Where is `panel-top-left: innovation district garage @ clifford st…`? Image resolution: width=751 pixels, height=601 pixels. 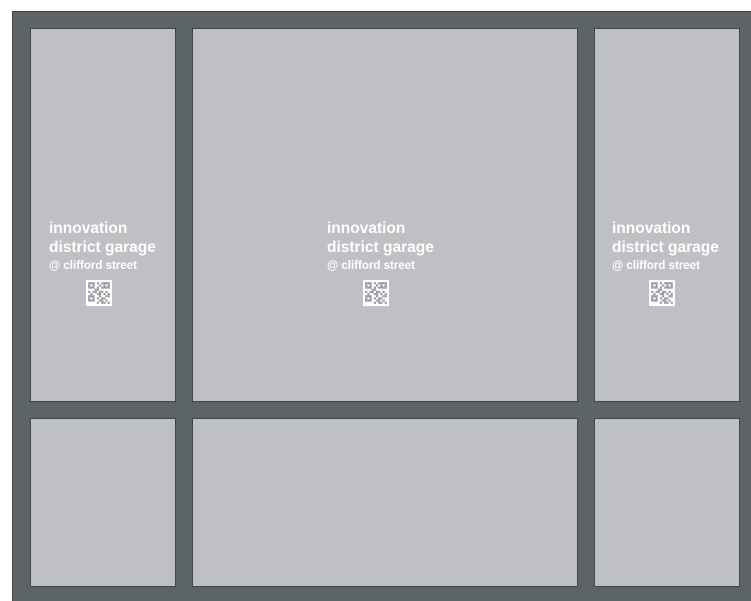 panel-top-left: innovation district garage @ clifford st… is located at coordinates (103, 215).